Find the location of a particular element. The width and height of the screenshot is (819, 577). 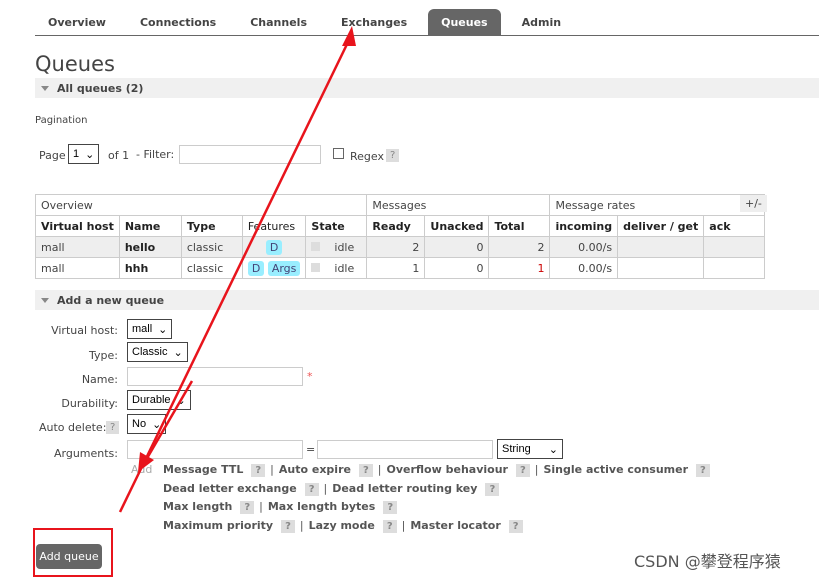

annotation-arrow-line is located at coordinates (169, 420).